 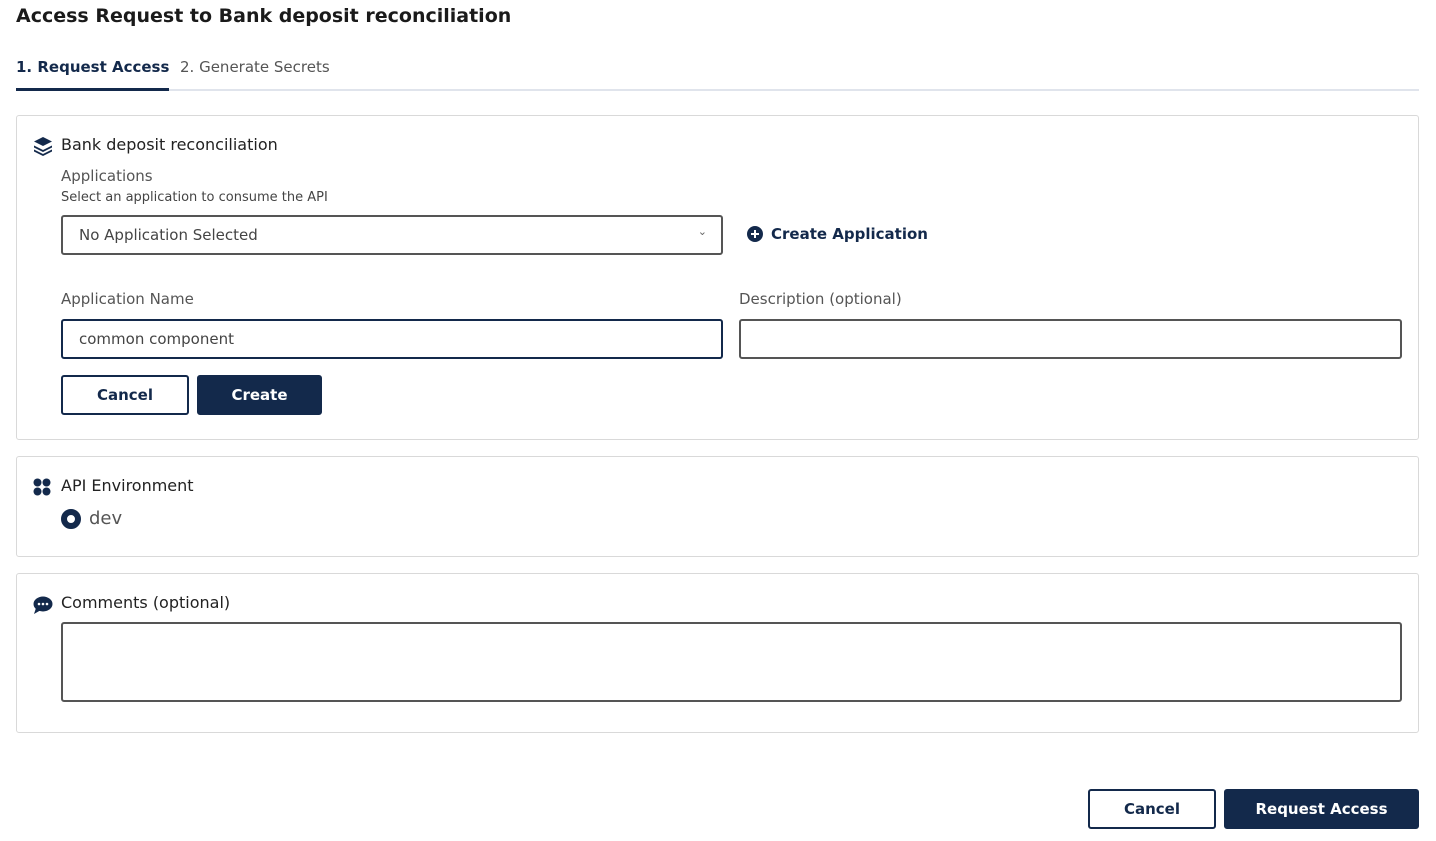 What do you see at coordinates (731, 662) in the screenshot?
I see `comments-textarea` at bounding box center [731, 662].